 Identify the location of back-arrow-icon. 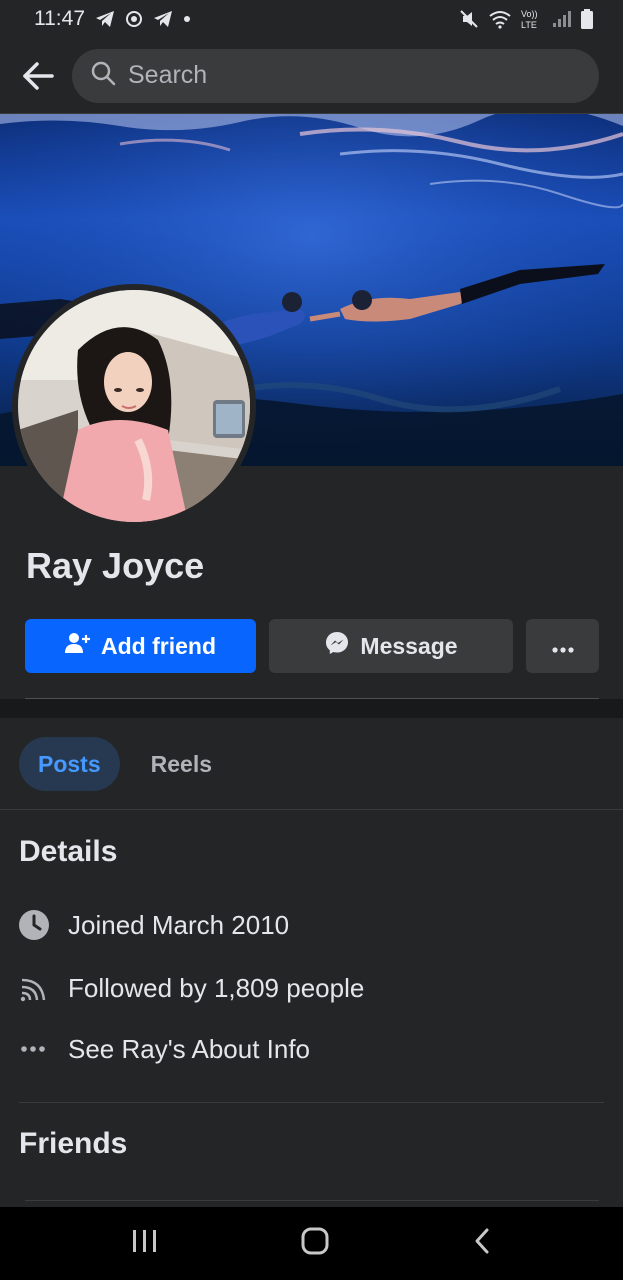
(38, 75).